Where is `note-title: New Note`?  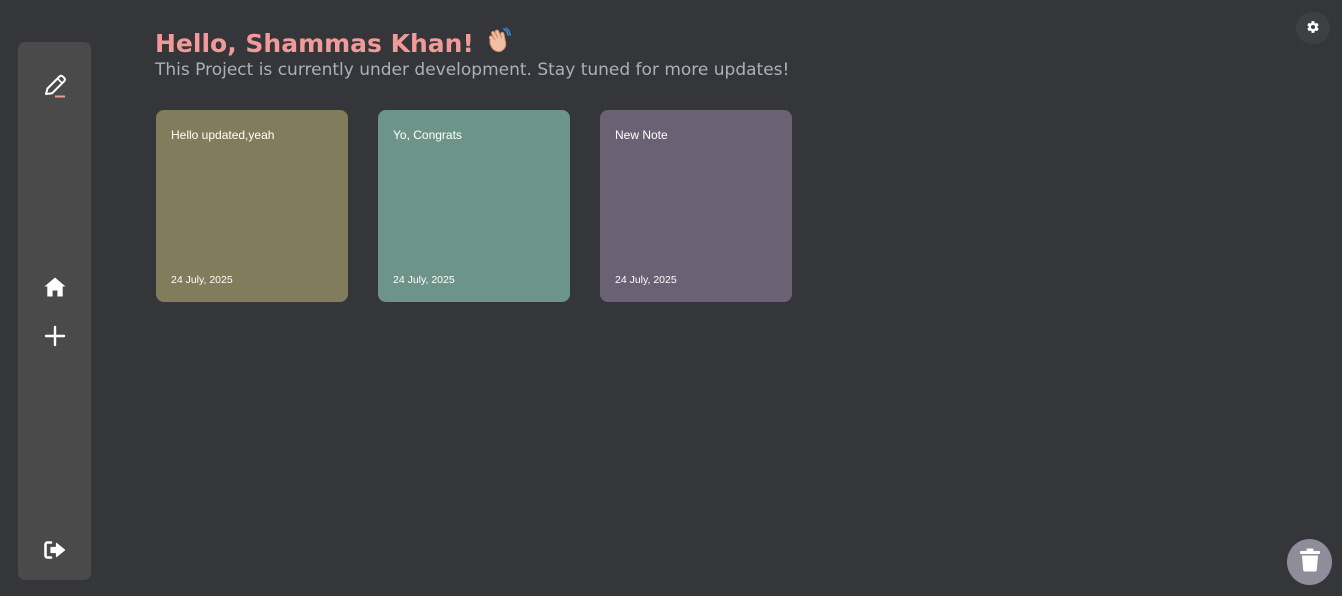
note-title: New Note is located at coordinates (641, 135).